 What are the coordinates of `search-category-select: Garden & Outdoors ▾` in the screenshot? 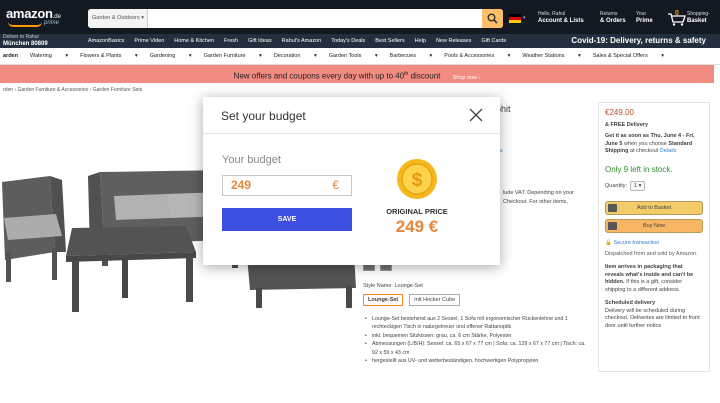 It's located at (118, 18).